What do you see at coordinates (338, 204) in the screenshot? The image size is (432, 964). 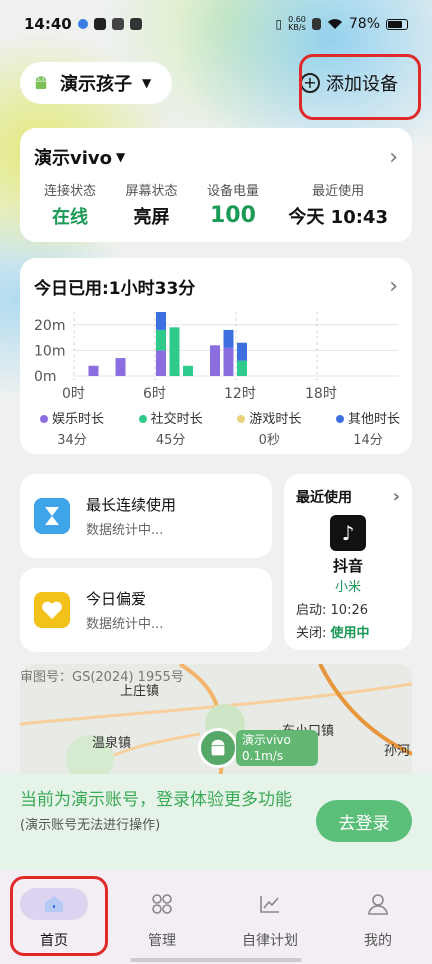 I see `stat-last-used: 最近使用 今天 10:43` at bounding box center [338, 204].